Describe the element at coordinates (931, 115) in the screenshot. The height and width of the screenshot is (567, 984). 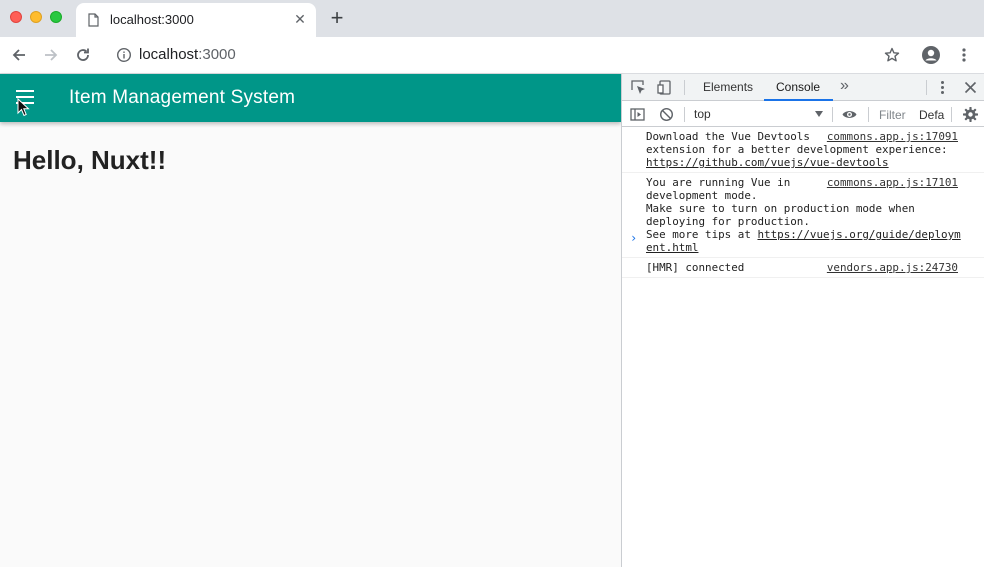
I see `log-levels-dropdown: Defa` at that location.